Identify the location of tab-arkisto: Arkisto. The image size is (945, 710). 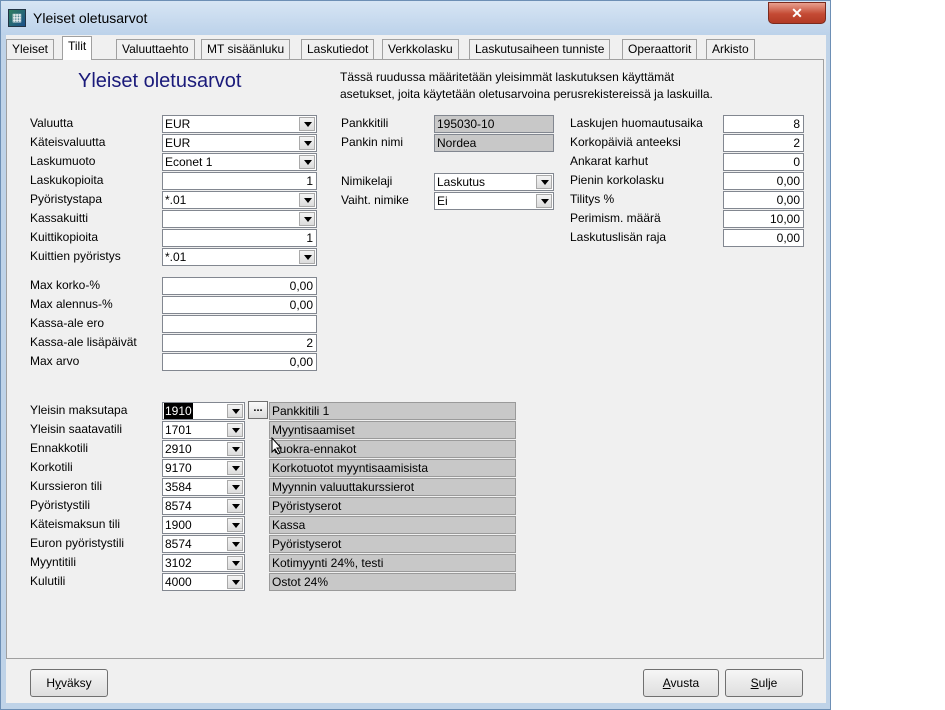
(730, 49).